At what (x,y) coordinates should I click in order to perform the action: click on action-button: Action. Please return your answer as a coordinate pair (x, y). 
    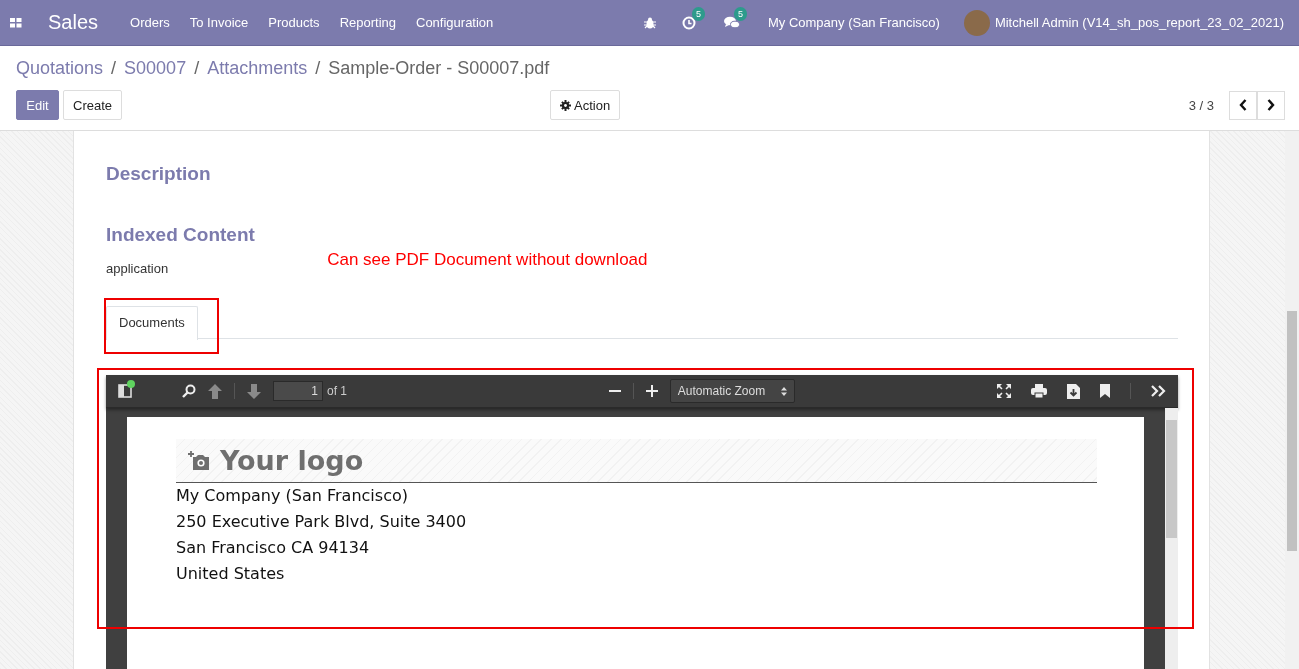
    Looking at the image, I should click on (585, 105).